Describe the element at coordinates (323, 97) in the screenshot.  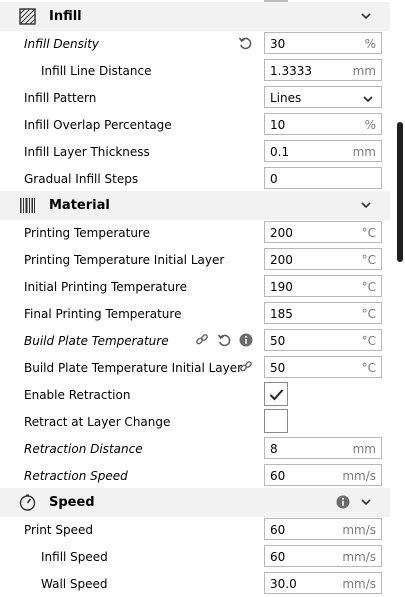
I see `infill-pattern-select: Lines` at that location.